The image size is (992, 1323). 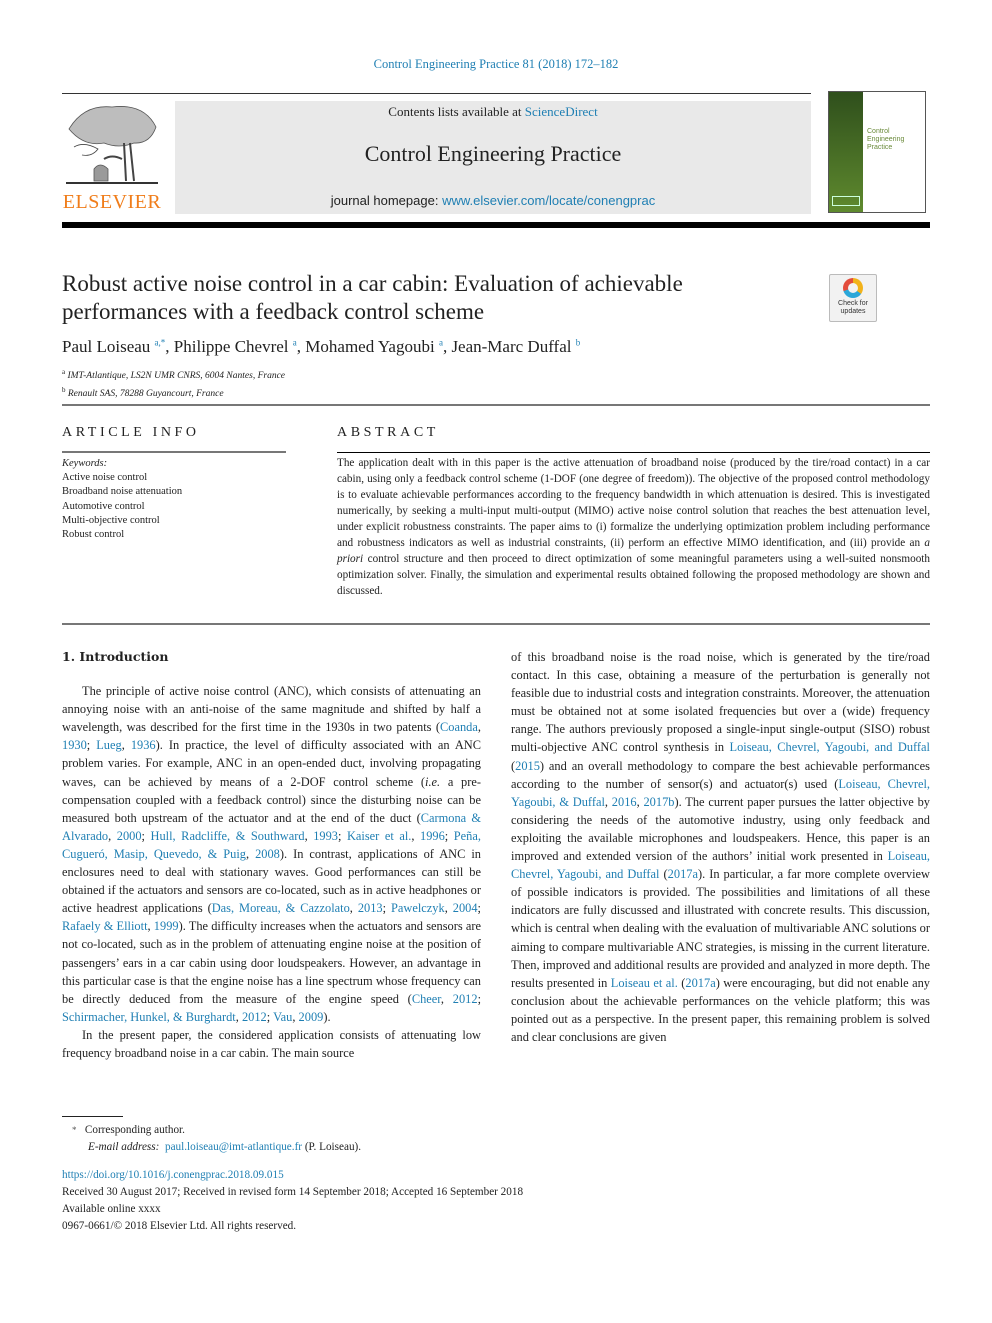 I want to click on contents-prefix: Contents lists available at, so click(x=456, y=111).